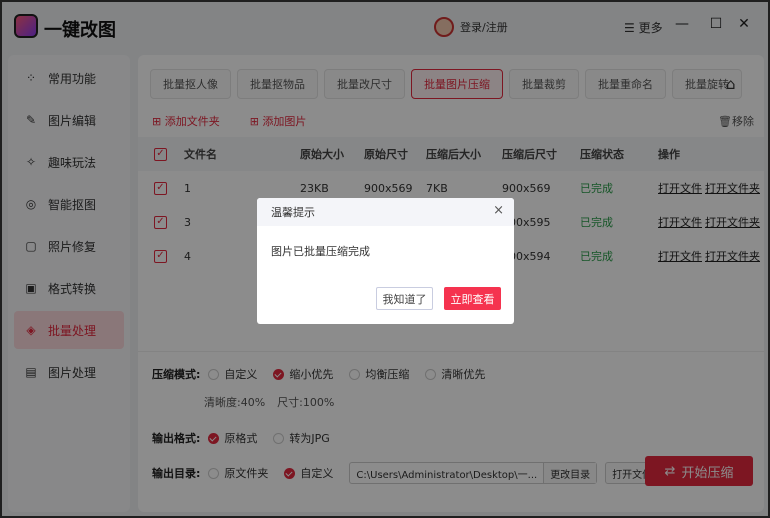 This screenshot has height=518, width=770. What do you see at coordinates (293, 212) in the screenshot?
I see `dialog-title: 温馨提示` at bounding box center [293, 212].